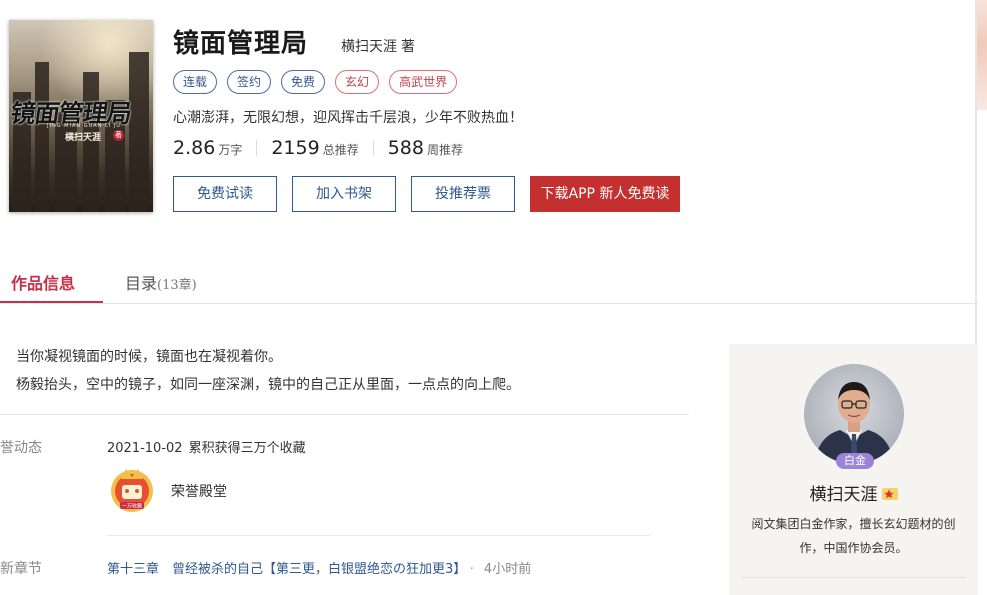 This screenshot has width=987, height=595. I want to click on latest-chapter-link: 第十三章 曾经被杀的自己【第三更，白银盟绝恋の狂加更3】, so click(283, 569).